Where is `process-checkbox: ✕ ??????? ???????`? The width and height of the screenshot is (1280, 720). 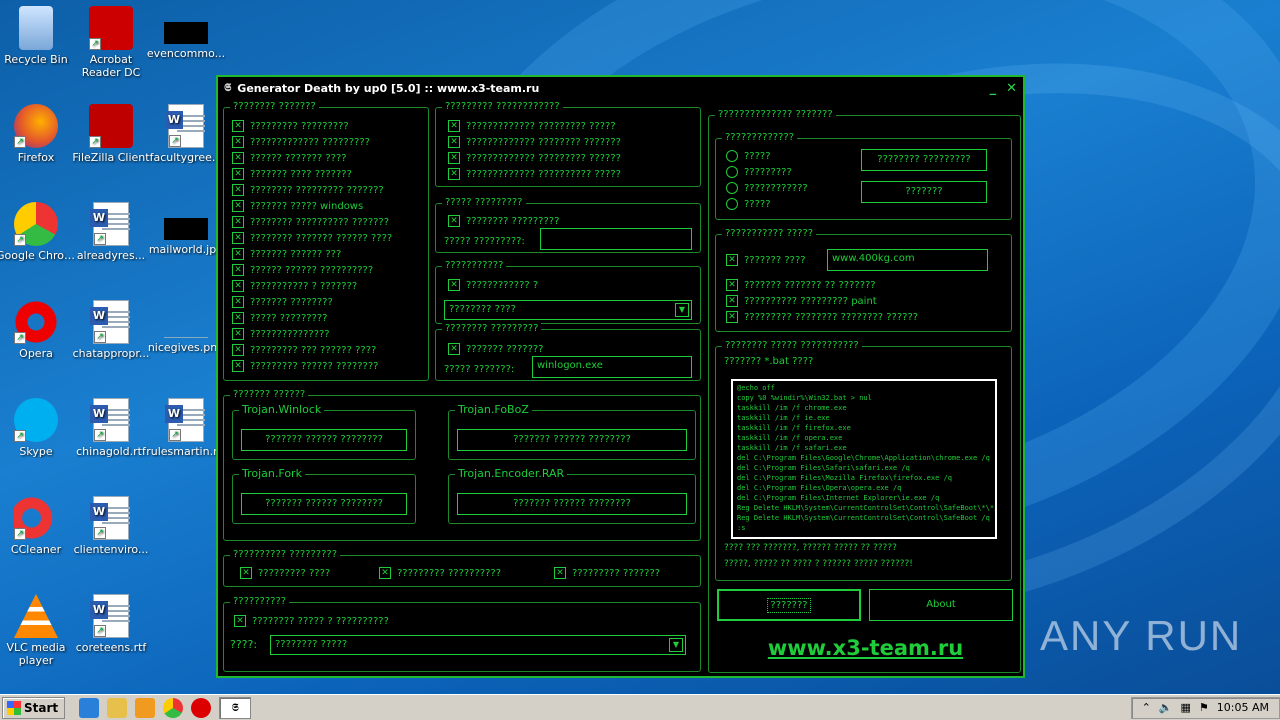 process-checkbox: ✕ ??????? ??????? is located at coordinates (496, 349).